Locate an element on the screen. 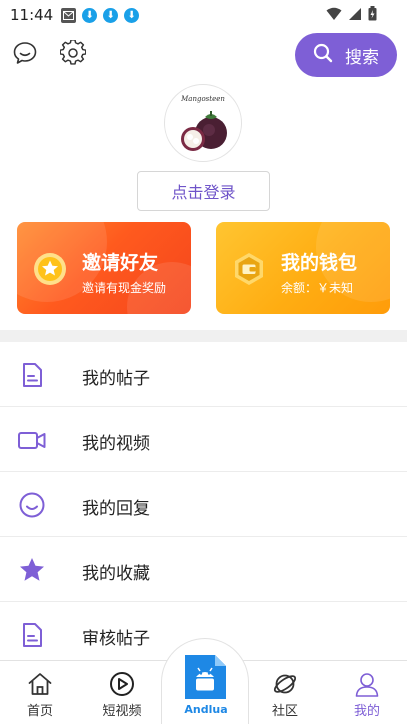  invite-card-subtitle: 邀请有现金奖励 is located at coordinates (124, 288).